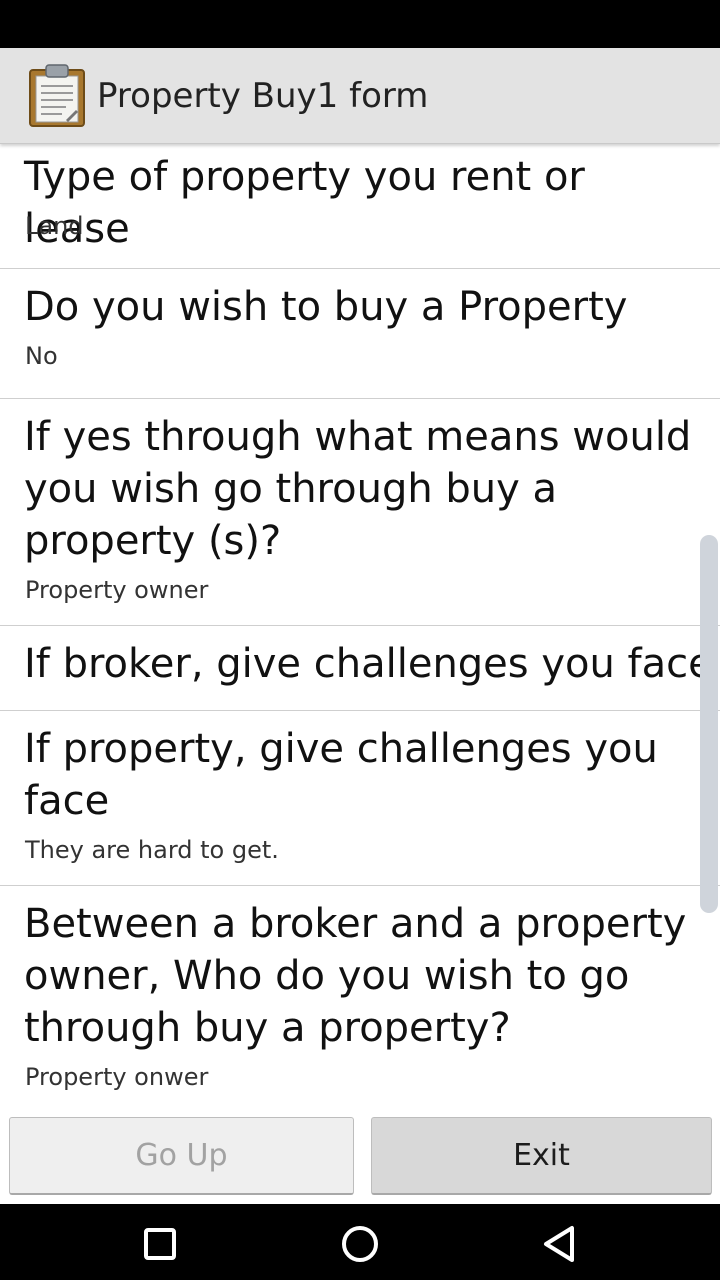 Image resolution: width=720 pixels, height=1280 pixels. What do you see at coordinates (560, 1244) in the screenshot?
I see `back-icon` at bounding box center [560, 1244].